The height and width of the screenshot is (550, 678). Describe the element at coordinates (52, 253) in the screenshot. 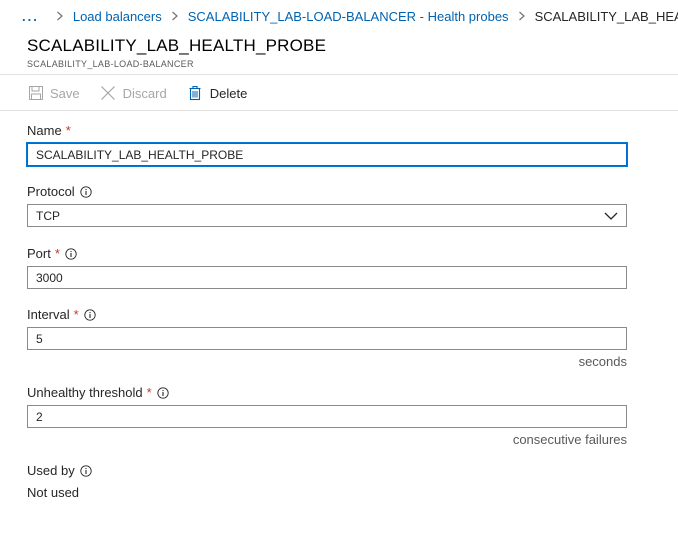

I see `port-label: Port *` at that location.